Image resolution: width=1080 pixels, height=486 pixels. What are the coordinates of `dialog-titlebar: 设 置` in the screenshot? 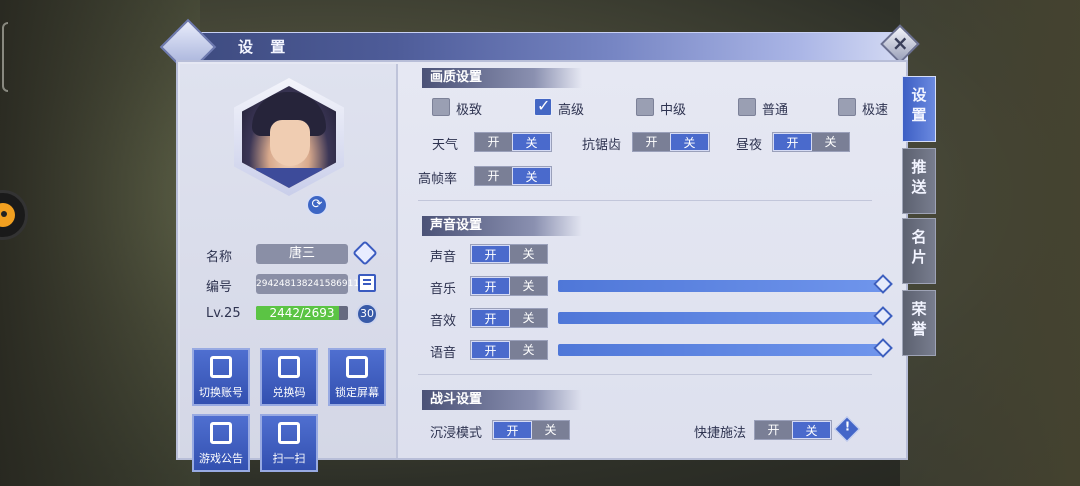 It's located at (533, 47).